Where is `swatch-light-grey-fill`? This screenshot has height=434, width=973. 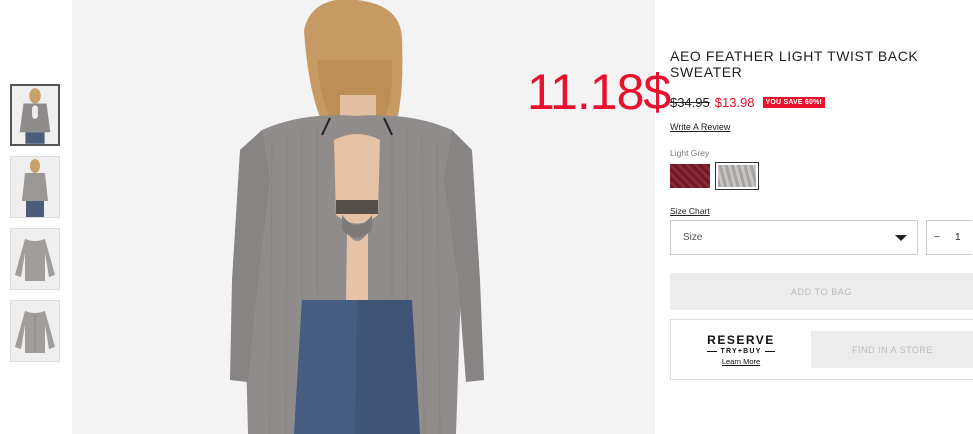 swatch-light-grey-fill is located at coordinates (737, 176).